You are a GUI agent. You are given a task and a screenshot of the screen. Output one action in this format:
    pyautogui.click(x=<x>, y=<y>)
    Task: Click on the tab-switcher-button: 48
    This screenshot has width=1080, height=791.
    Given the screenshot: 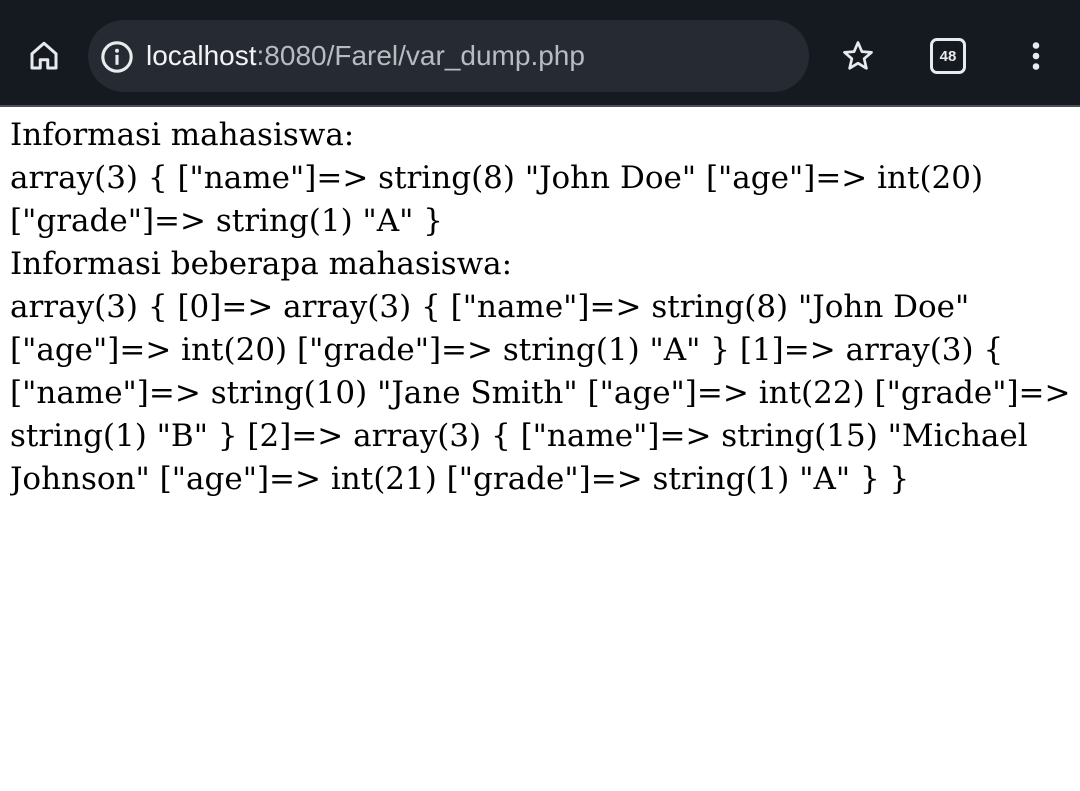 What is the action you would take?
    pyautogui.click(x=948, y=56)
    